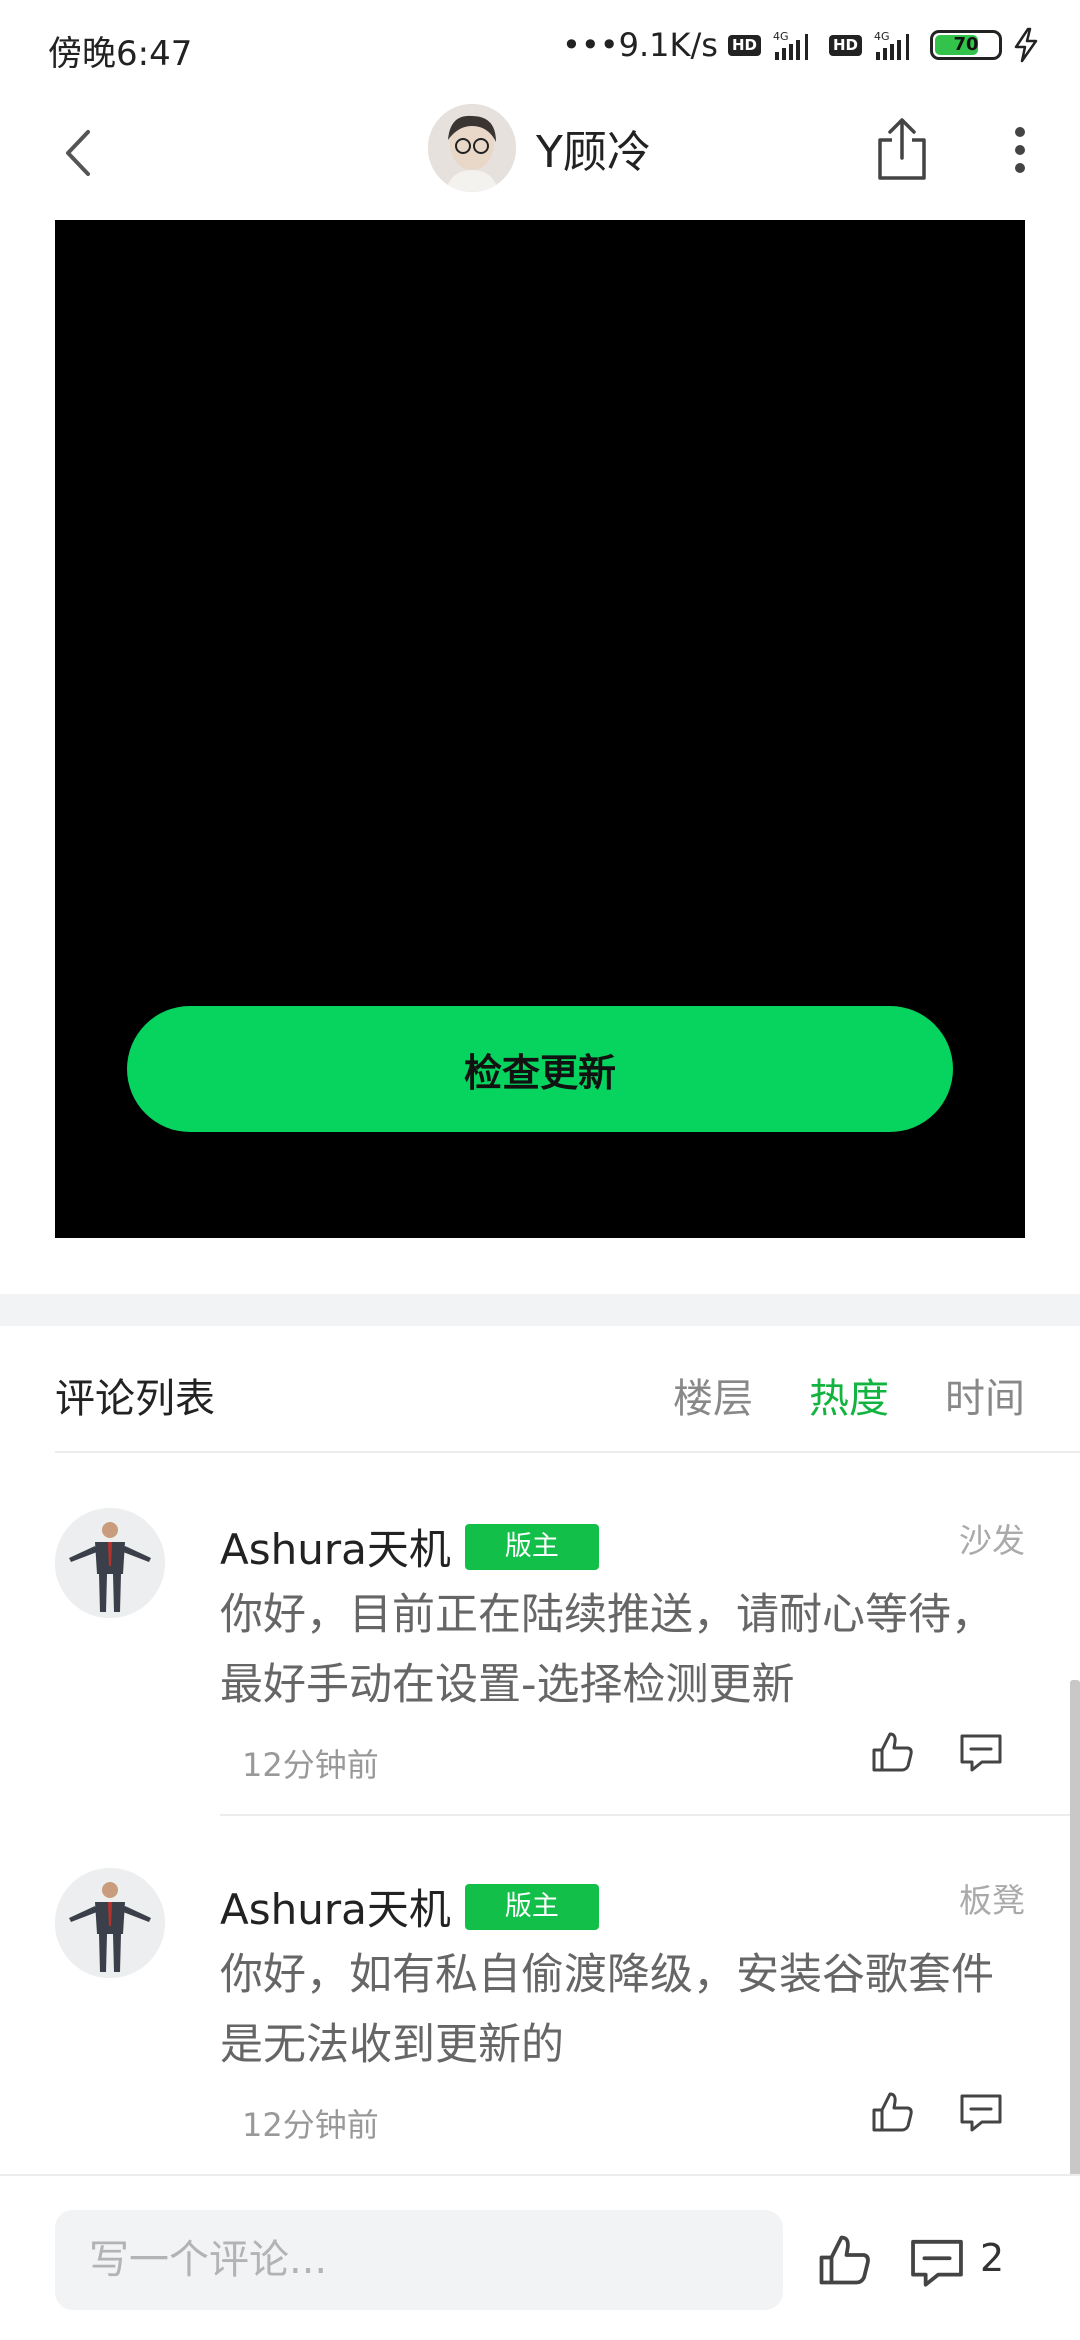 Image resolution: width=1080 pixels, height=2340 pixels. I want to click on check-update-button: 检查更新, so click(540, 1069).